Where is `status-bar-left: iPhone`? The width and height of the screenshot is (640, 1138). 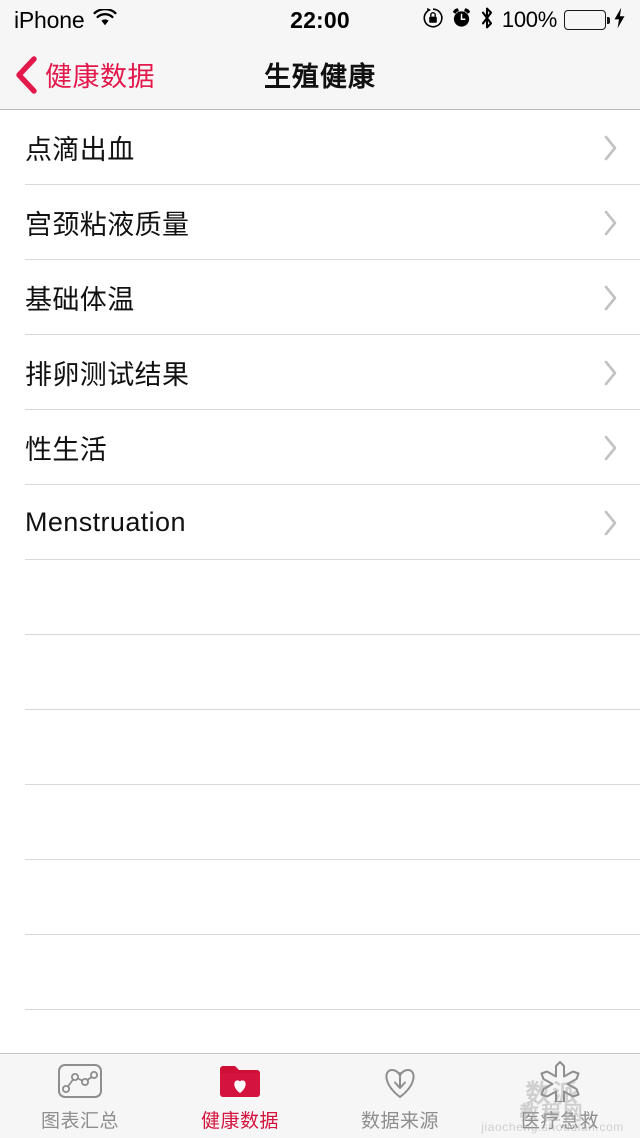
status-bar-left: iPhone is located at coordinates (65, 20).